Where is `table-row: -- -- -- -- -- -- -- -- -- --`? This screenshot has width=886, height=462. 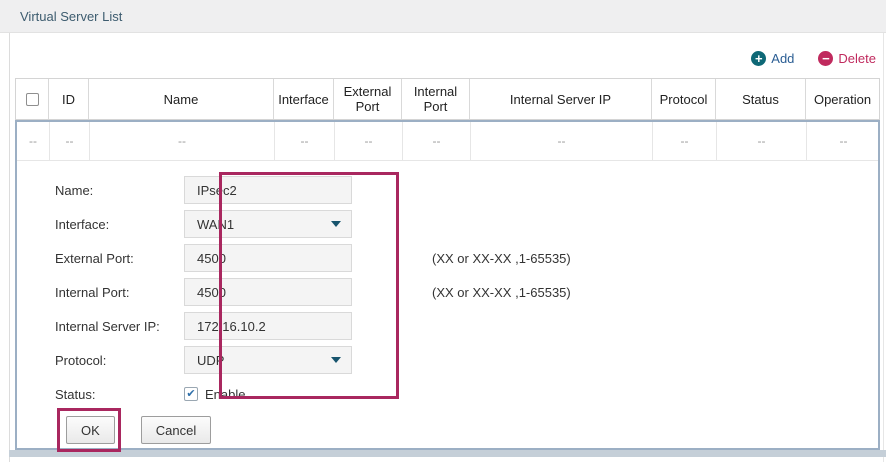
table-row: -- -- -- -- -- -- -- -- -- -- is located at coordinates (447, 141).